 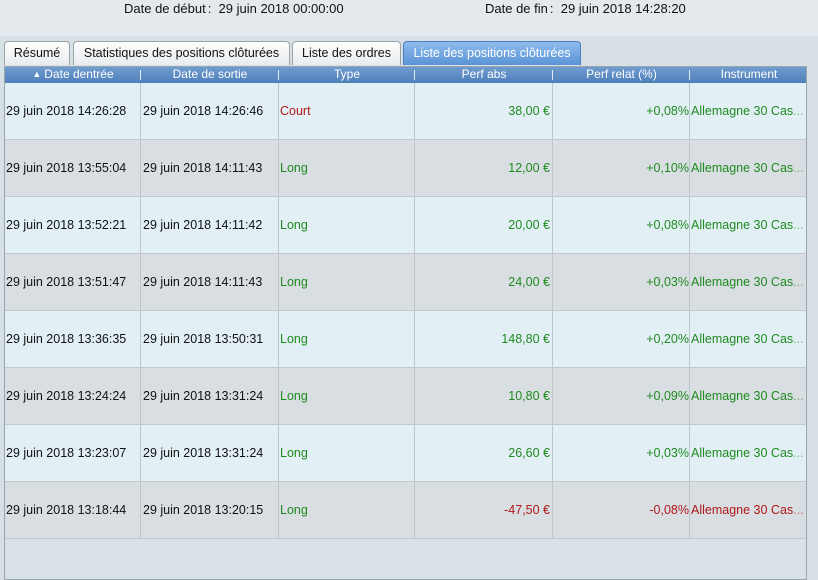 I want to click on exit-date-cell: 29 juin 2018 13:20:15, so click(x=210, y=510).